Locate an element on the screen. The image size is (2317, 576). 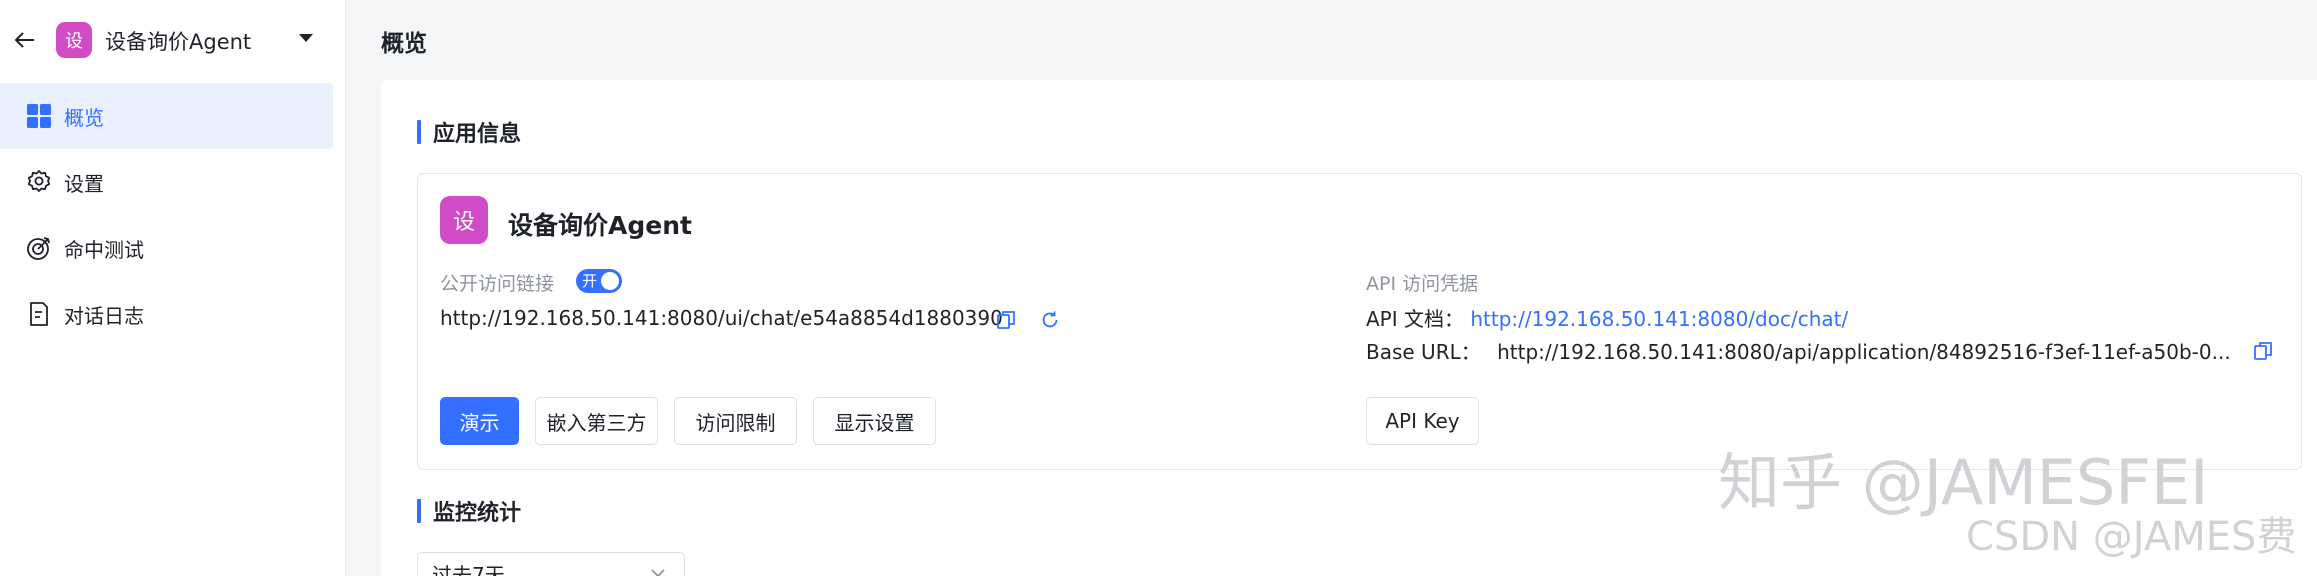
watermark-csdn: CSDN @JAMES费 is located at coordinates (2131, 537).